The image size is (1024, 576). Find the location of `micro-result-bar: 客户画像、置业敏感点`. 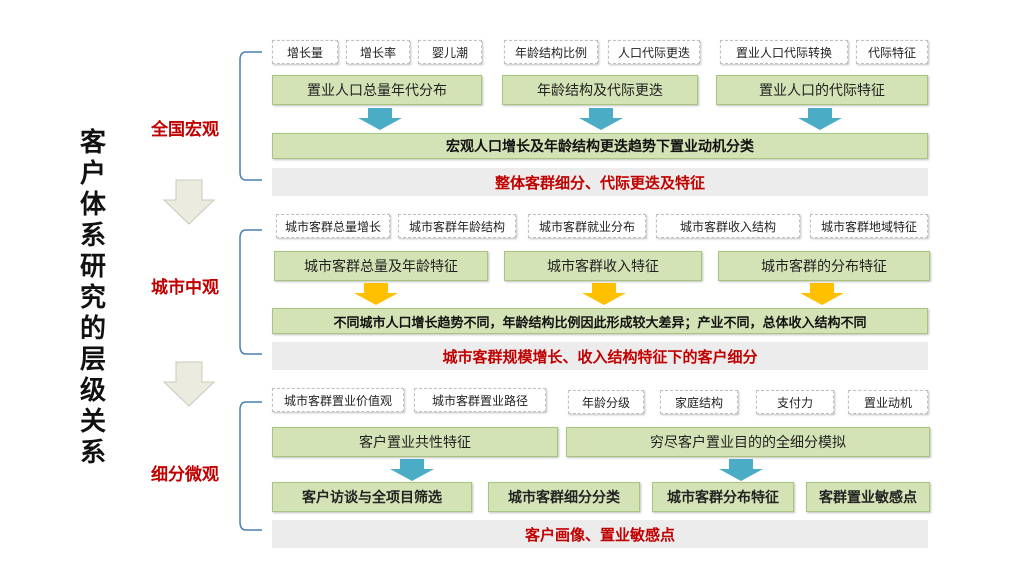

micro-result-bar: 客户画像、置业敏感点 is located at coordinates (600, 534).